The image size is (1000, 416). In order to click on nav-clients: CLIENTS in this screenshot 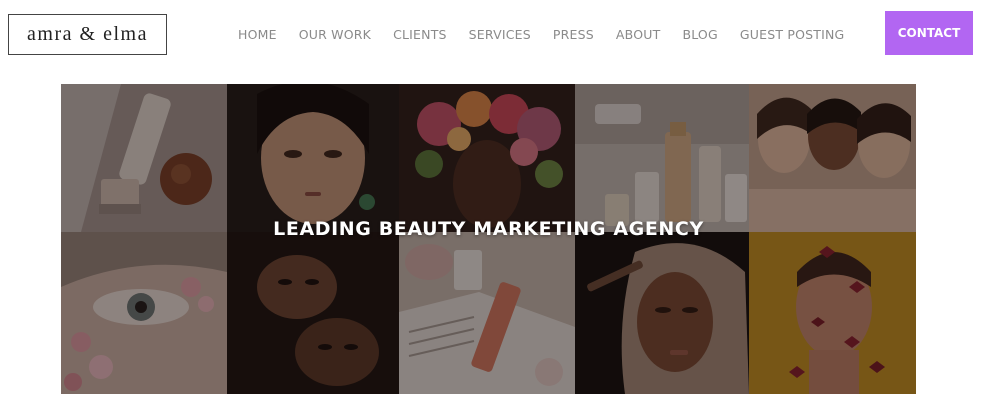, I will do `click(420, 34)`.